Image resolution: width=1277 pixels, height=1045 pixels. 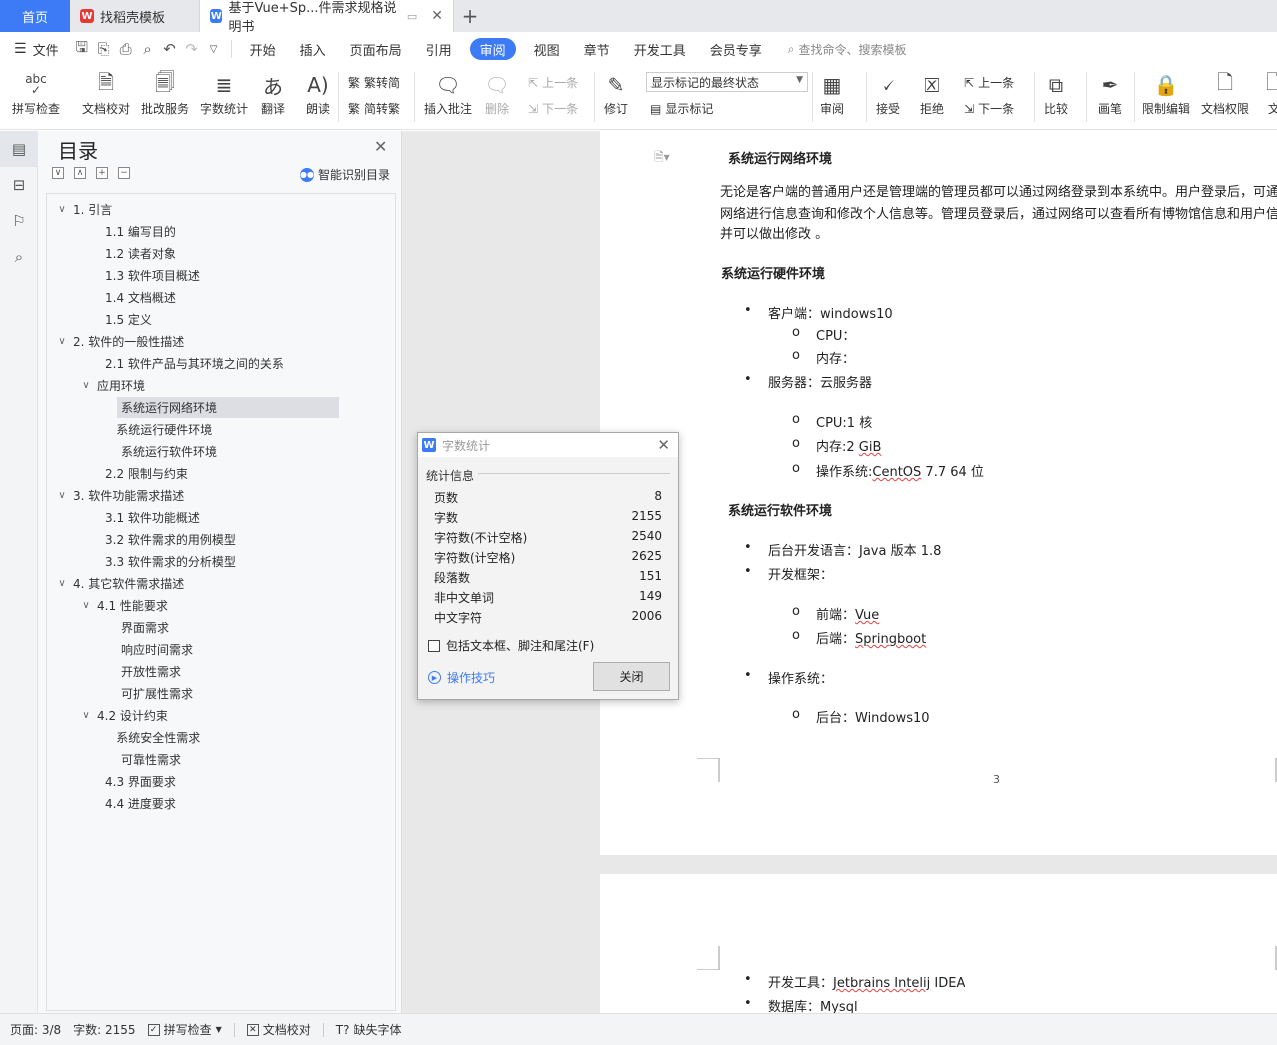 What do you see at coordinates (221, 407) in the screenshot?
I see `toc-item: 系统运行网络环境` at bounding box center [221, 407].